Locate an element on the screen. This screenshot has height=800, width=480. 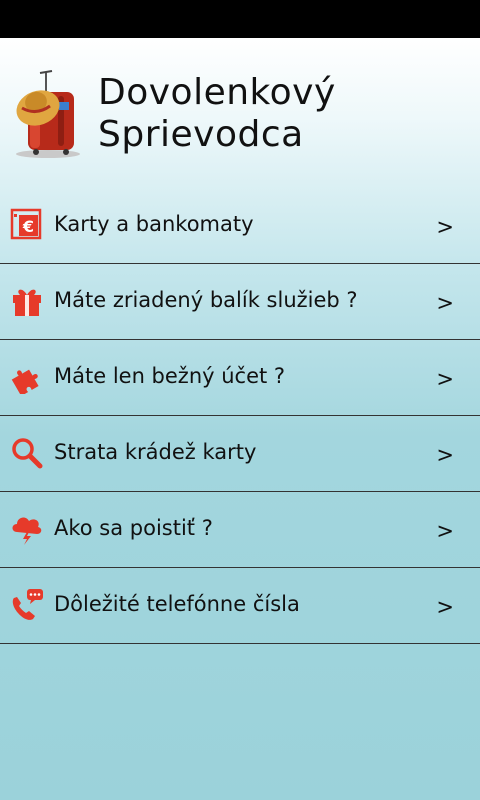
app-title: Dovolenkový Sprievodca is located at coordinates (217, 113).